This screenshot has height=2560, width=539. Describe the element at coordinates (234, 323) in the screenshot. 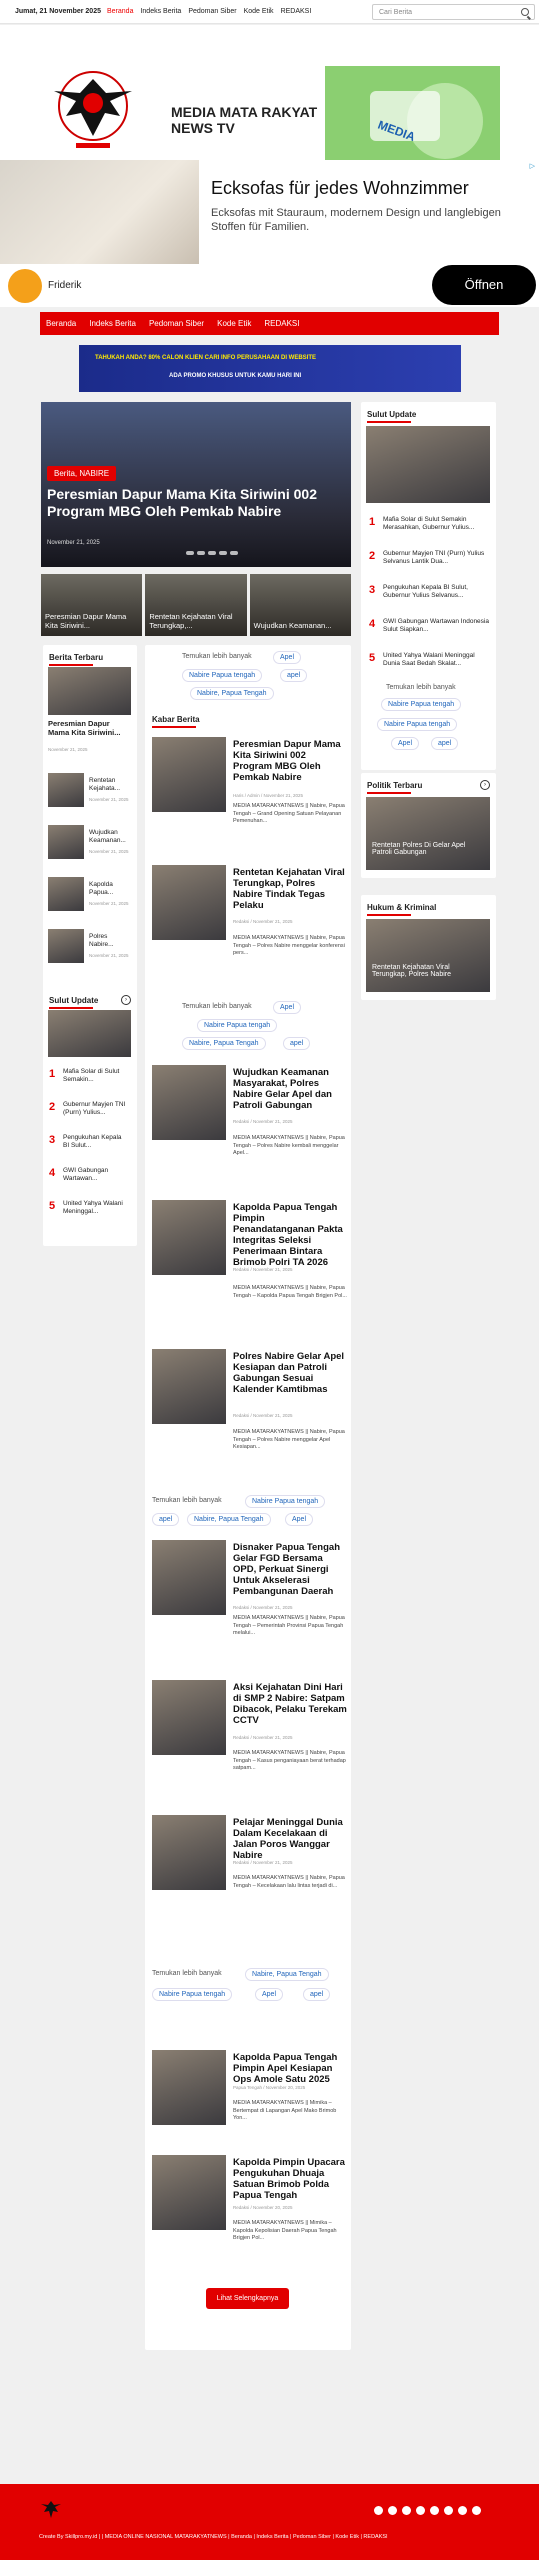

I see `nav-kode-etik: Kode Etik` at that location.